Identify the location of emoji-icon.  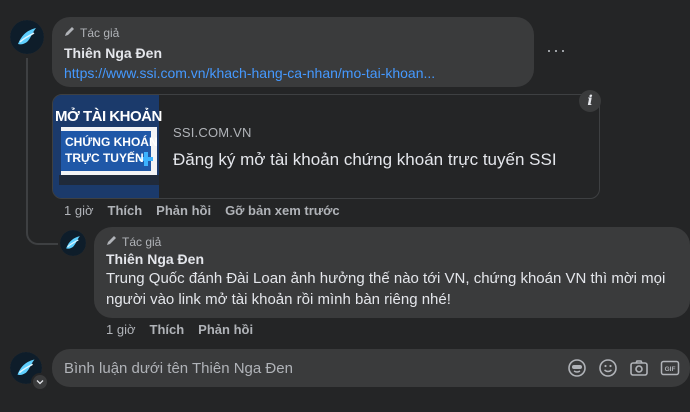
(608, 368).